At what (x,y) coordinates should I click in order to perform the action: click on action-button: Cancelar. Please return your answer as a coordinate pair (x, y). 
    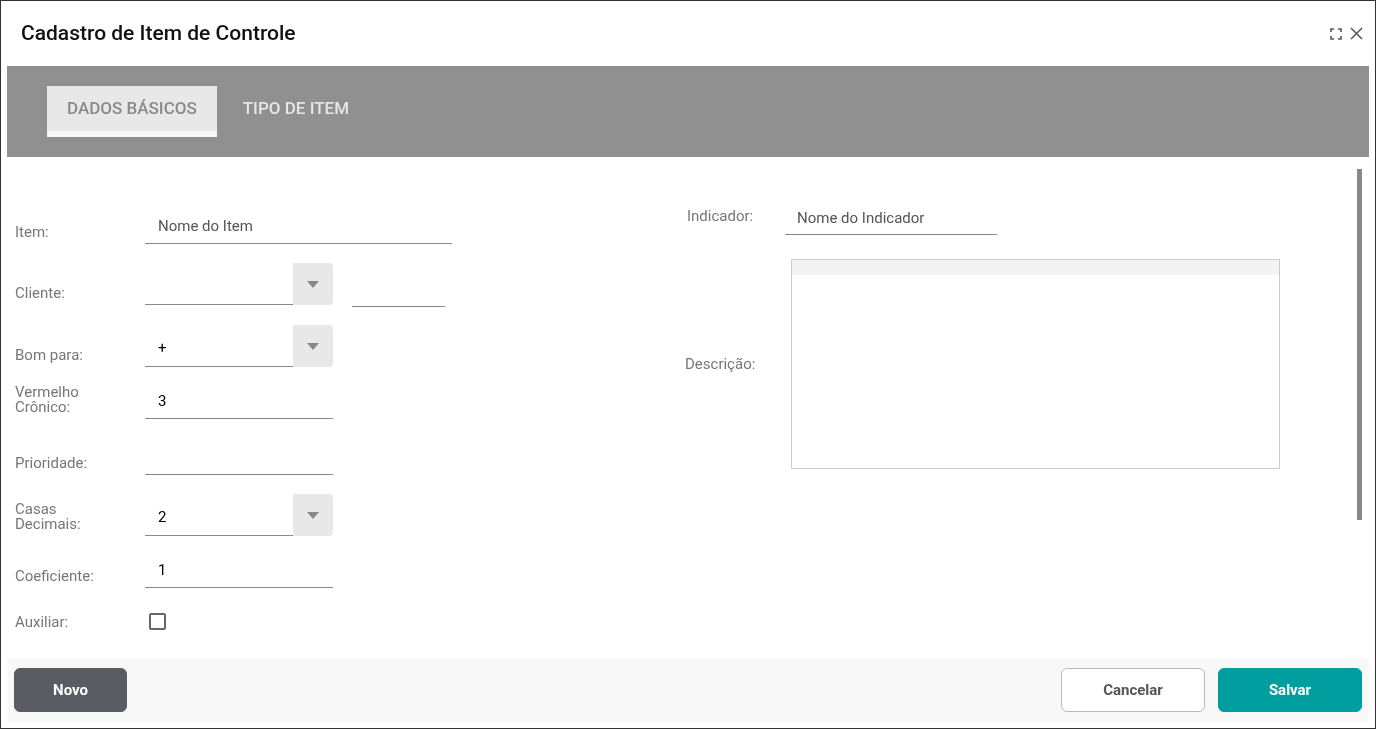
    Looking at the image, I should click on (1133, 690).